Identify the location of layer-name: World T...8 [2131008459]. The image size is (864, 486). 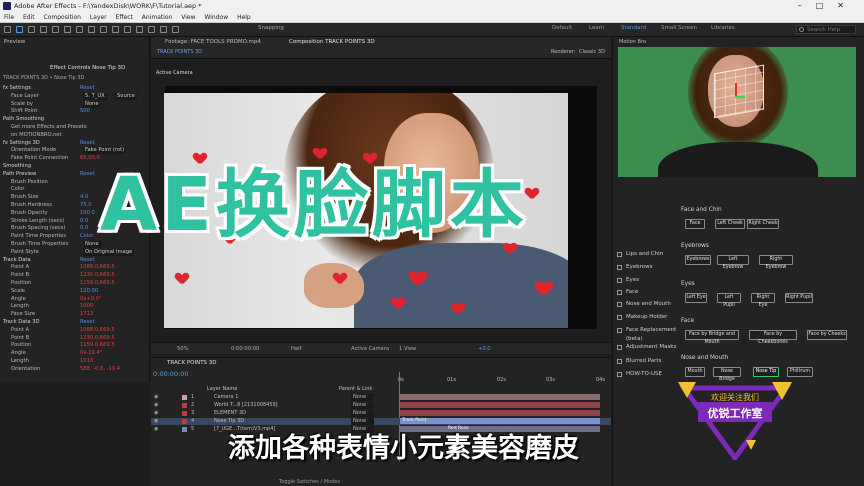
(246, 405).